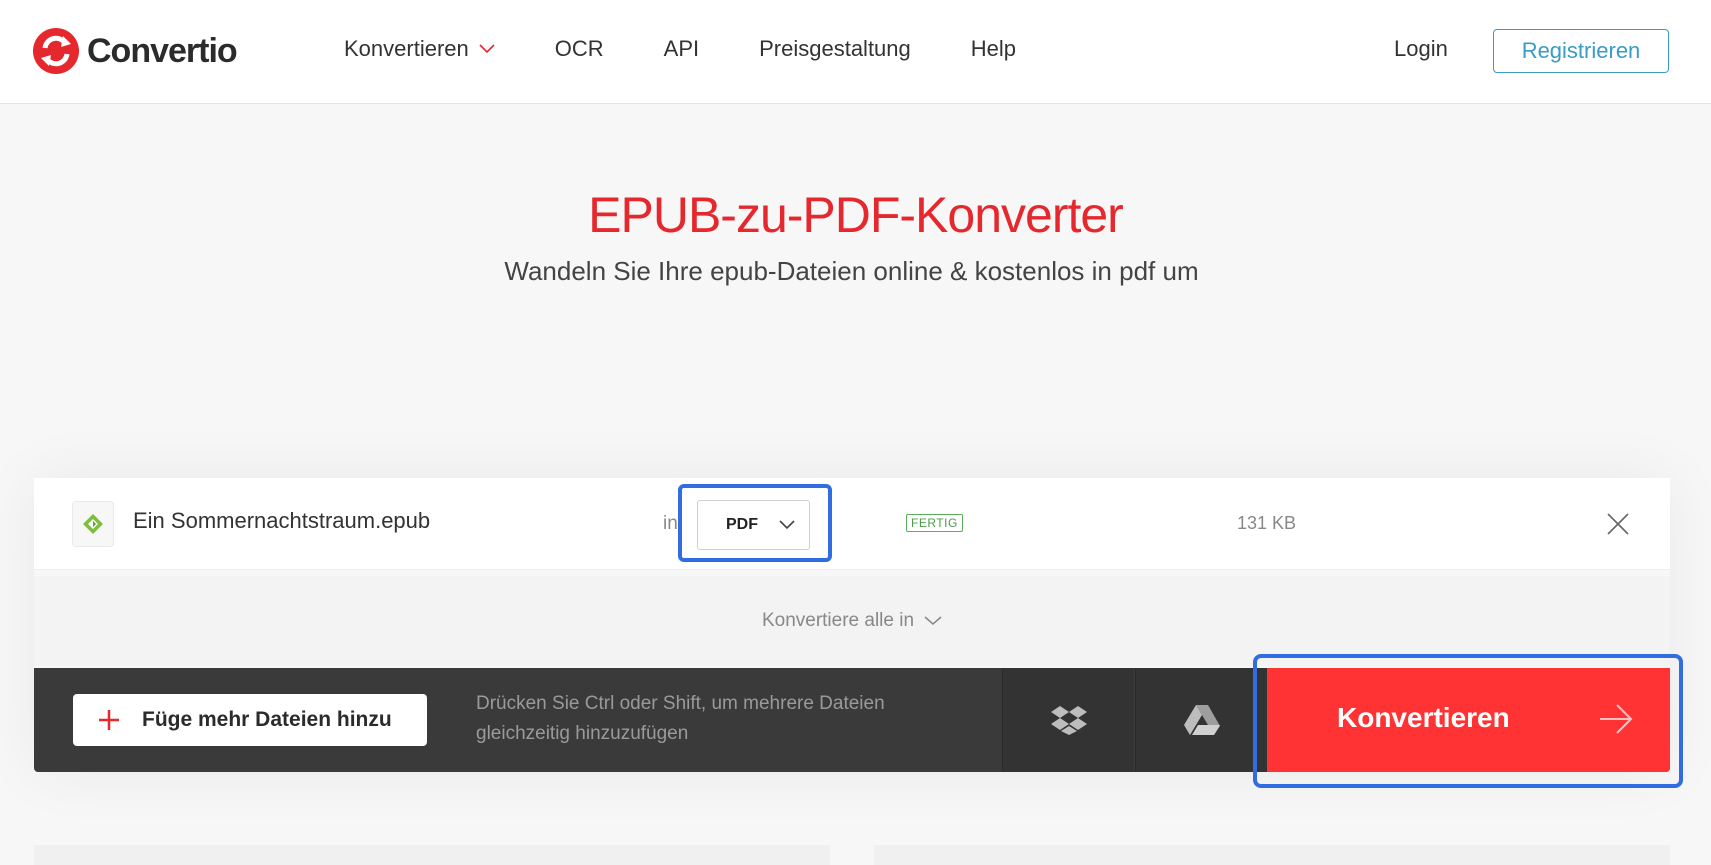  I want to click on nav-item-label: Konvertieren, so click(406, 48).